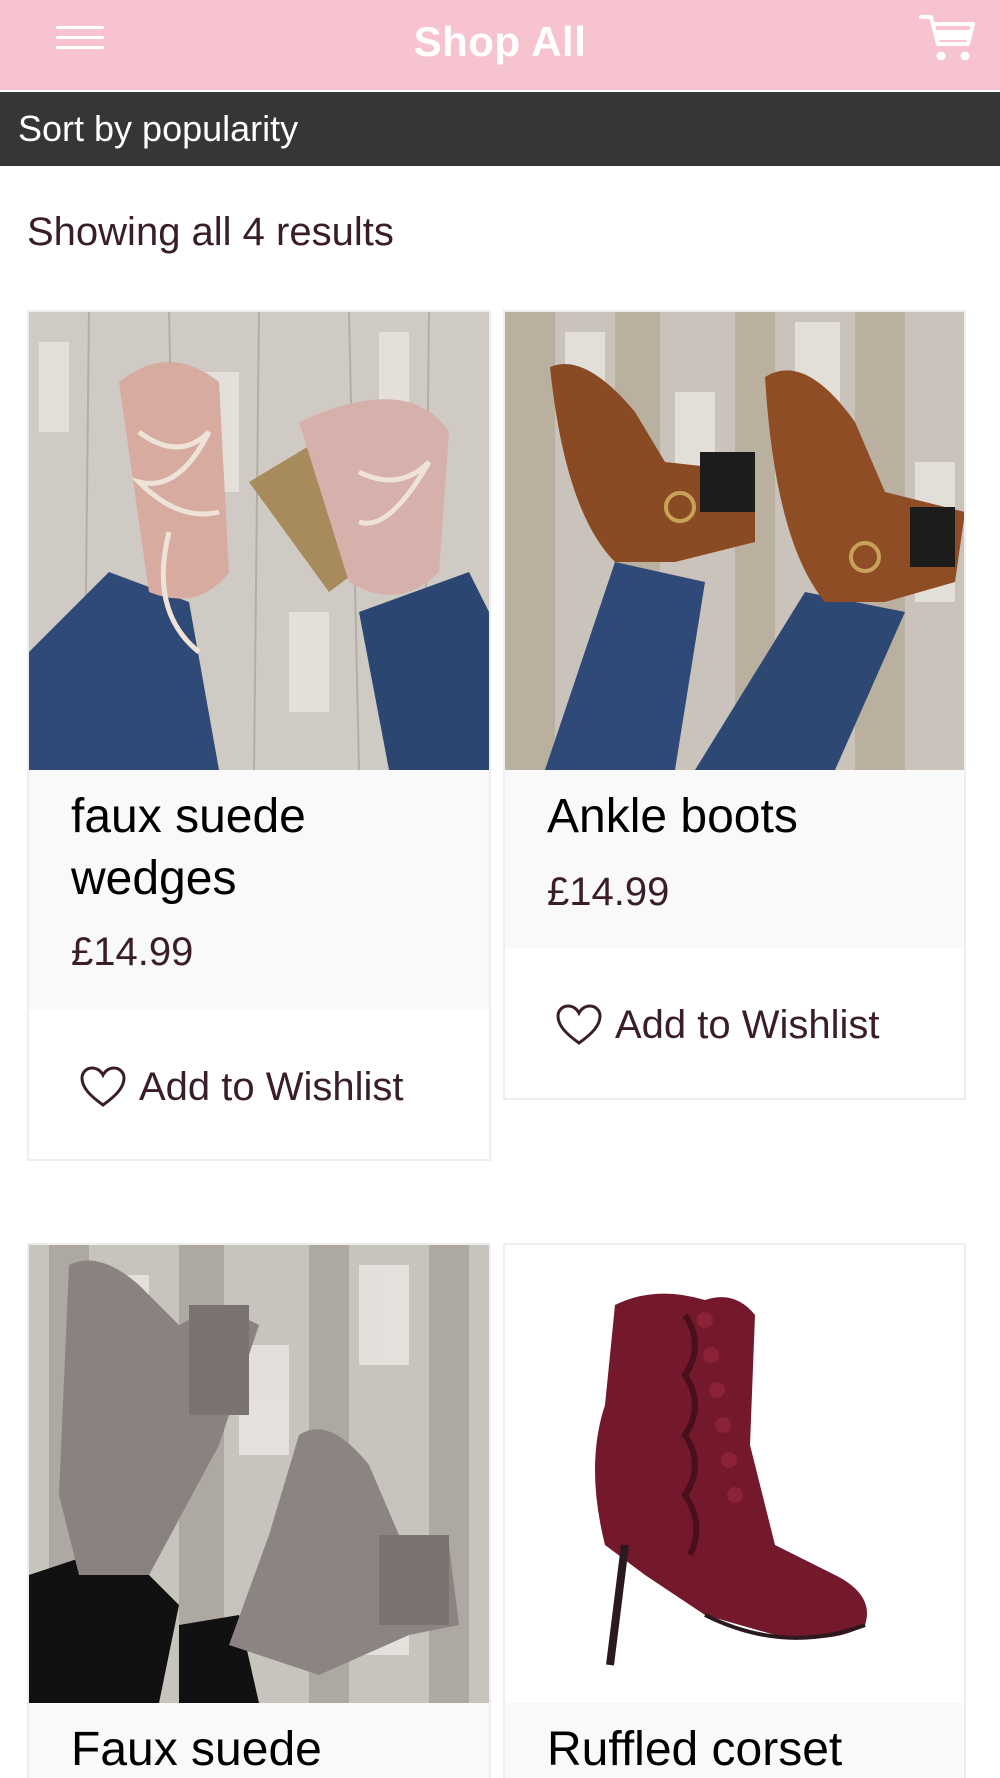 The image size is (1000, 1778). Describe the element at coordinates (734, 859) in the screenshot. I see `product-info: Ankle boots £14.99` at that location.